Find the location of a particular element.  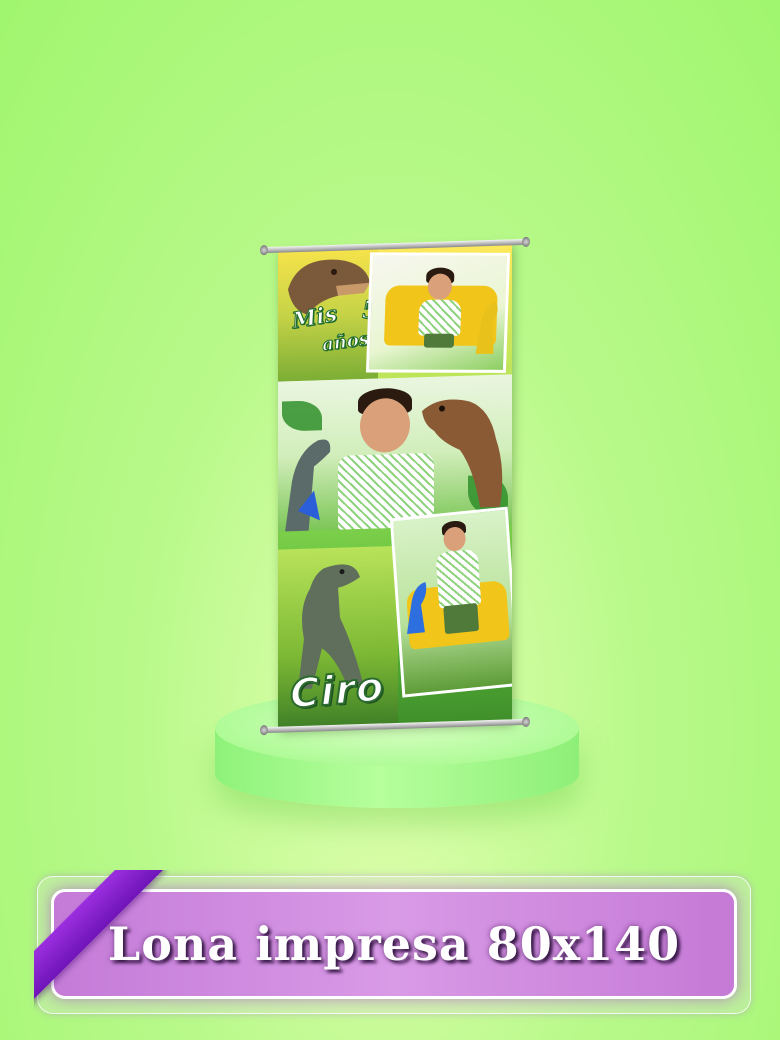

banner-child-name: Ciro is located at coordinates (337, 691).